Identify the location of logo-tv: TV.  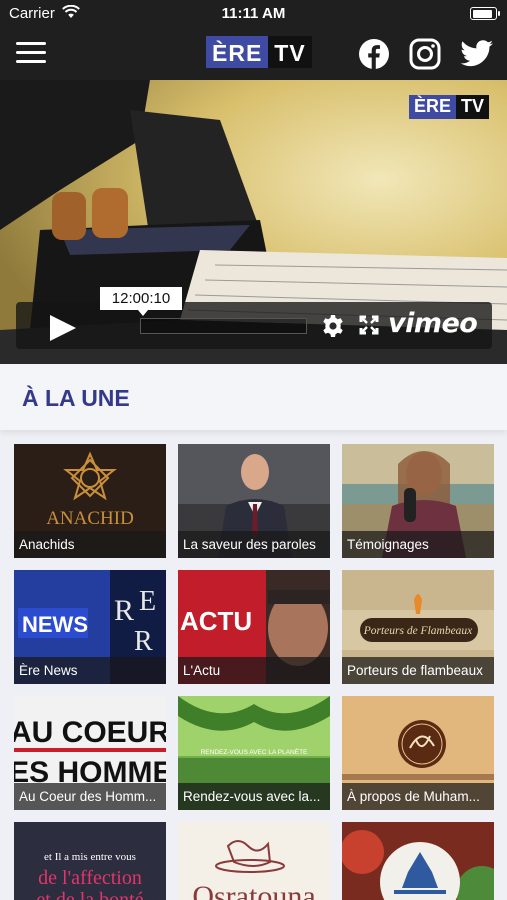
(290, 52).